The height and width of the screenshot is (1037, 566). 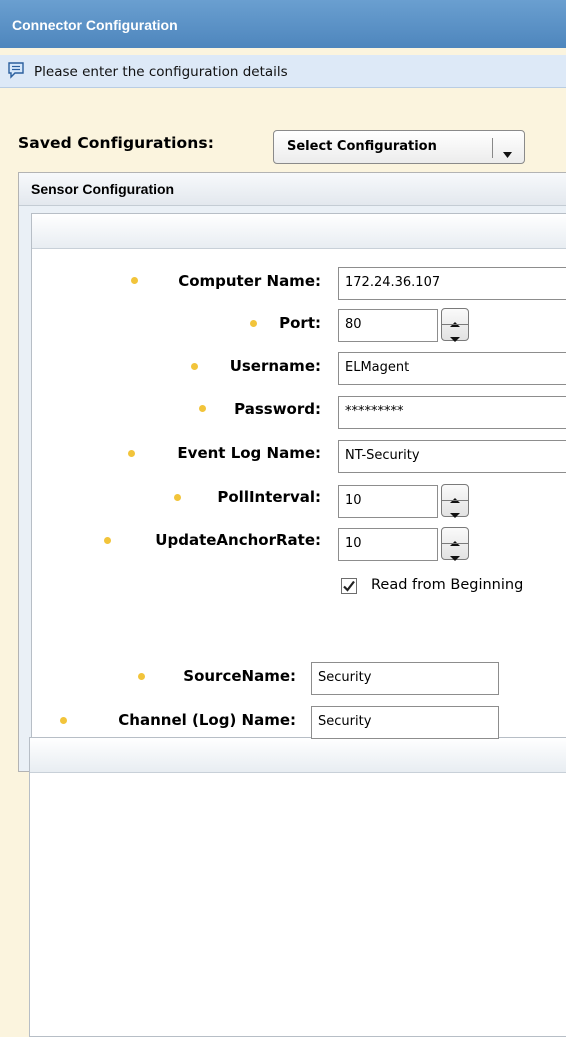 I want to click on password-label: Password:, so click(x=277, y=409).